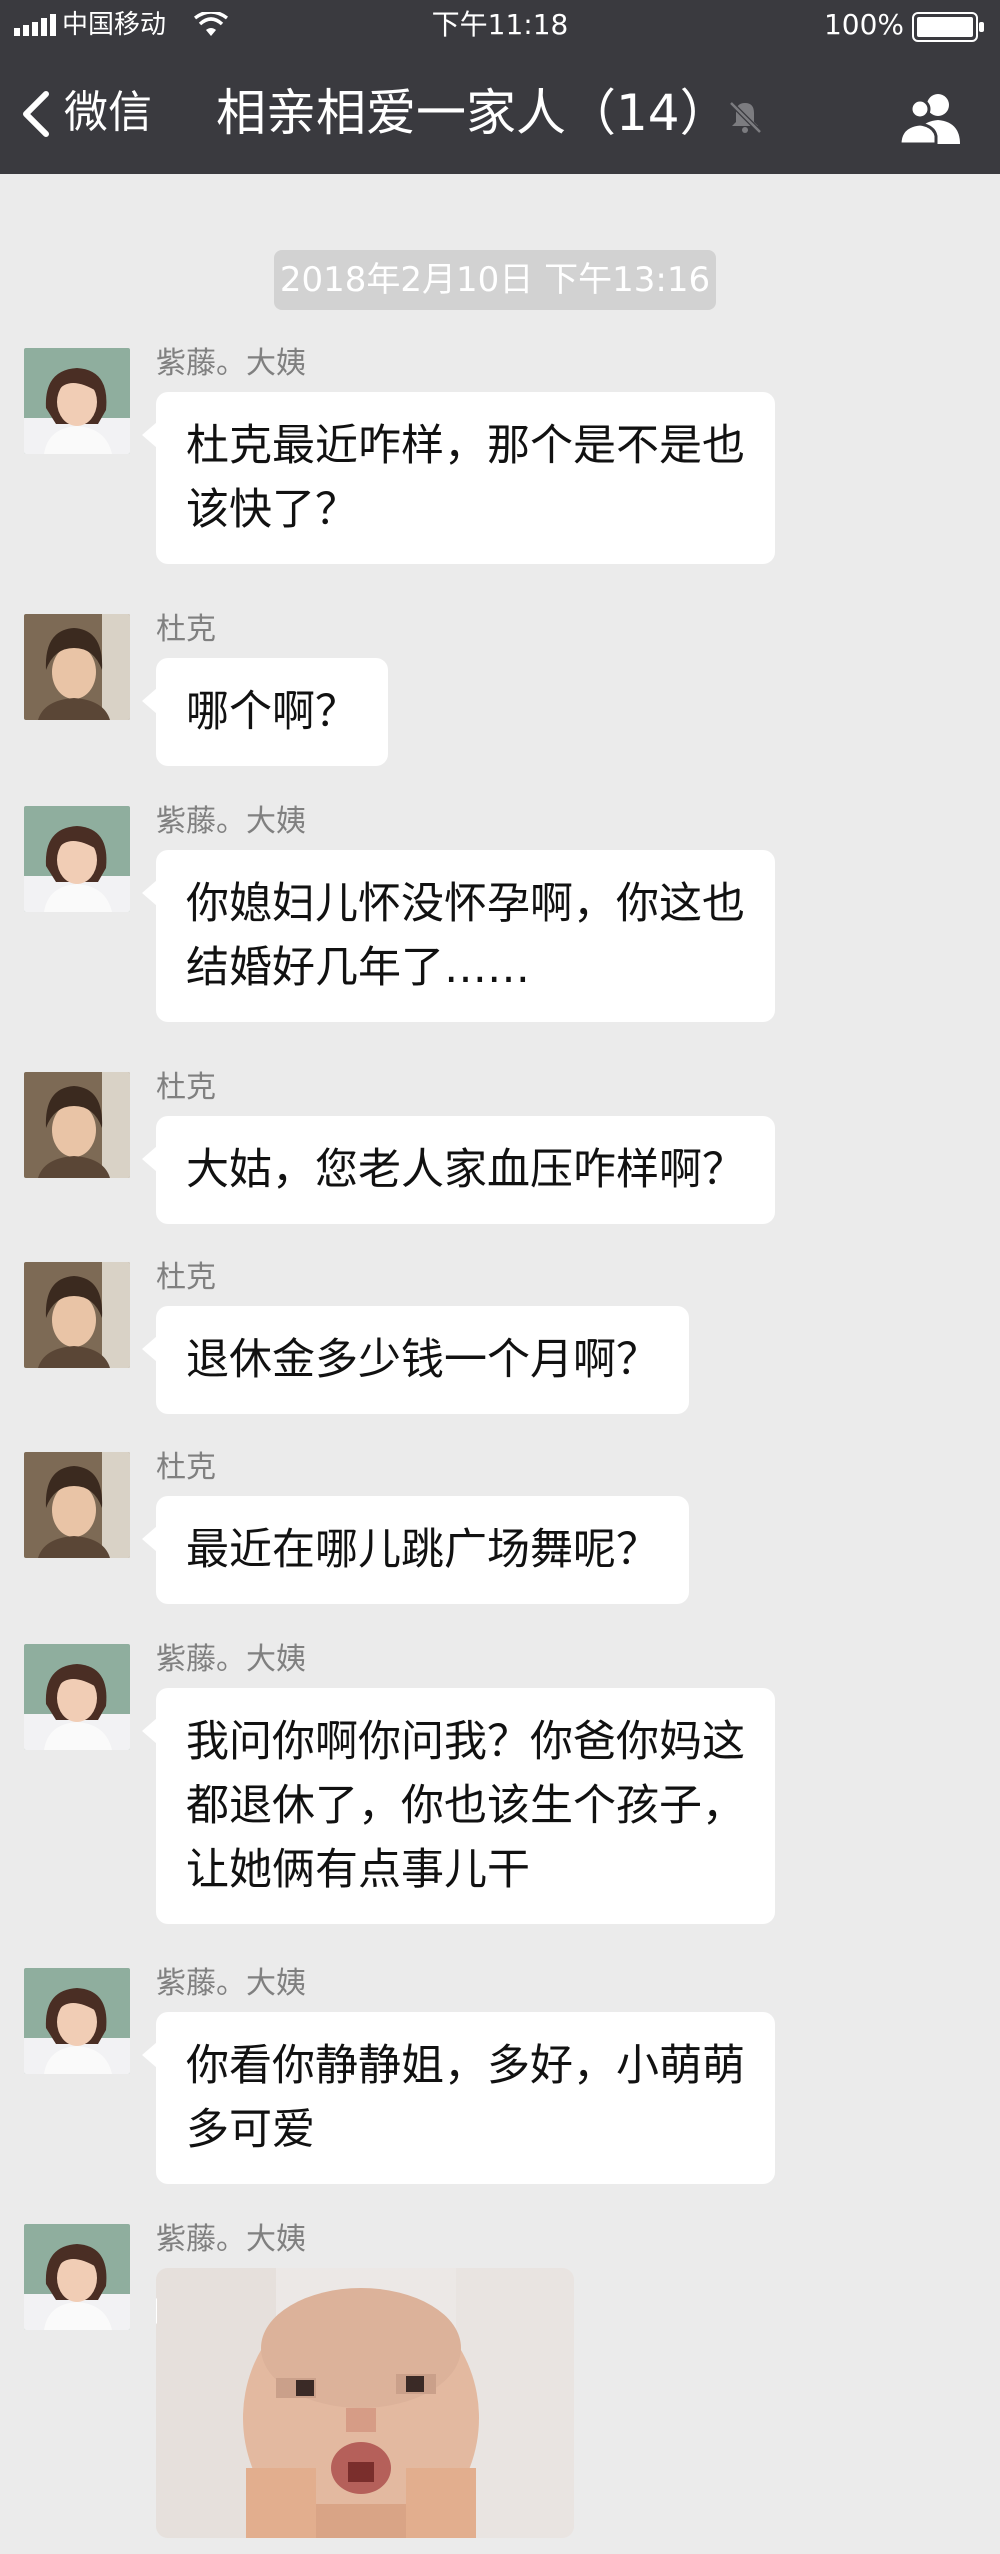 This screenshot has width=1000, height=2554. I want to click on message-bubble: 大姑，您老人家血压咋样啊？, so click(458, 1170).